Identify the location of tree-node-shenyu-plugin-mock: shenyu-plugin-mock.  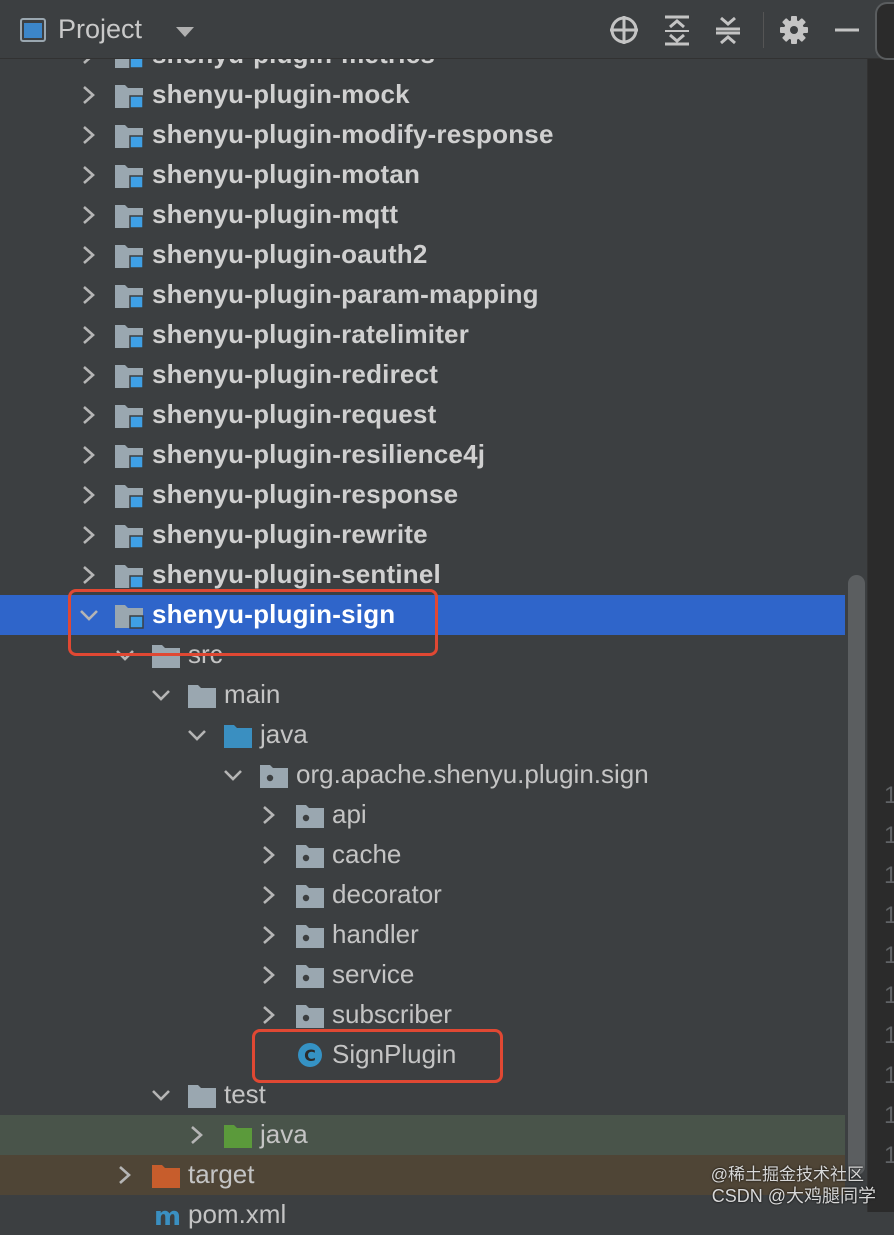
(422, 95).